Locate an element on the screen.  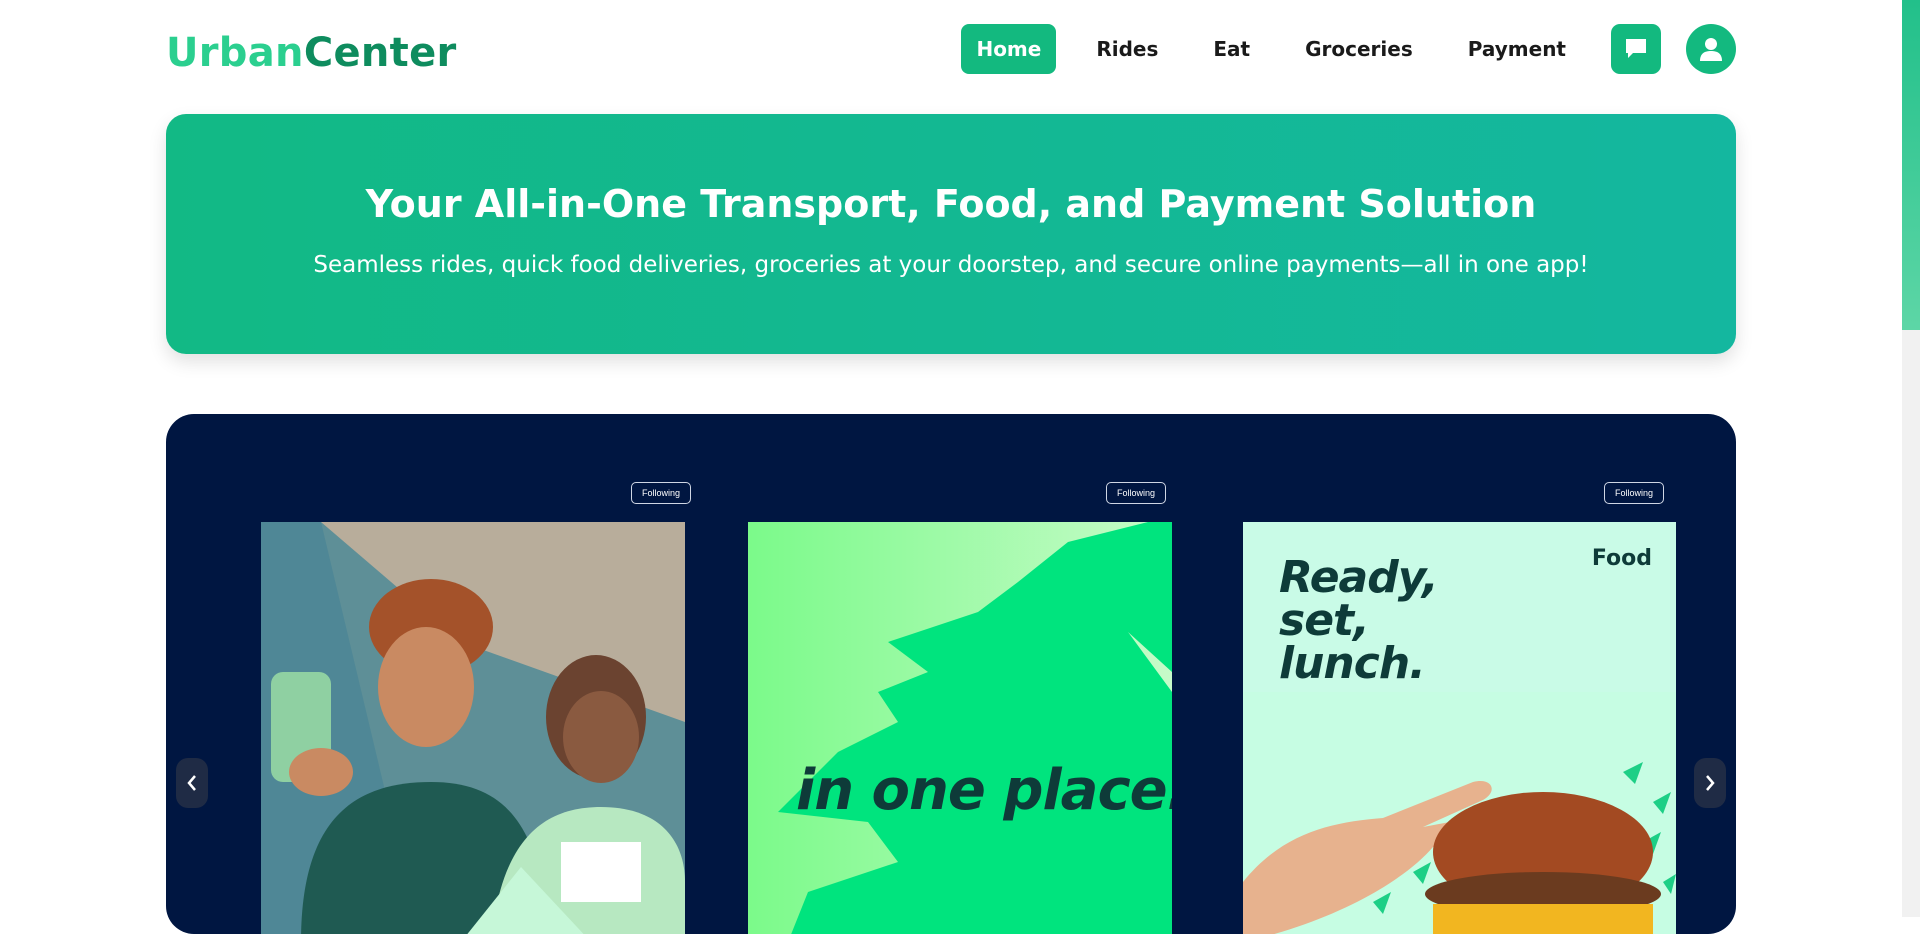
carousel-prev-button is located at coordinates (192, 783).